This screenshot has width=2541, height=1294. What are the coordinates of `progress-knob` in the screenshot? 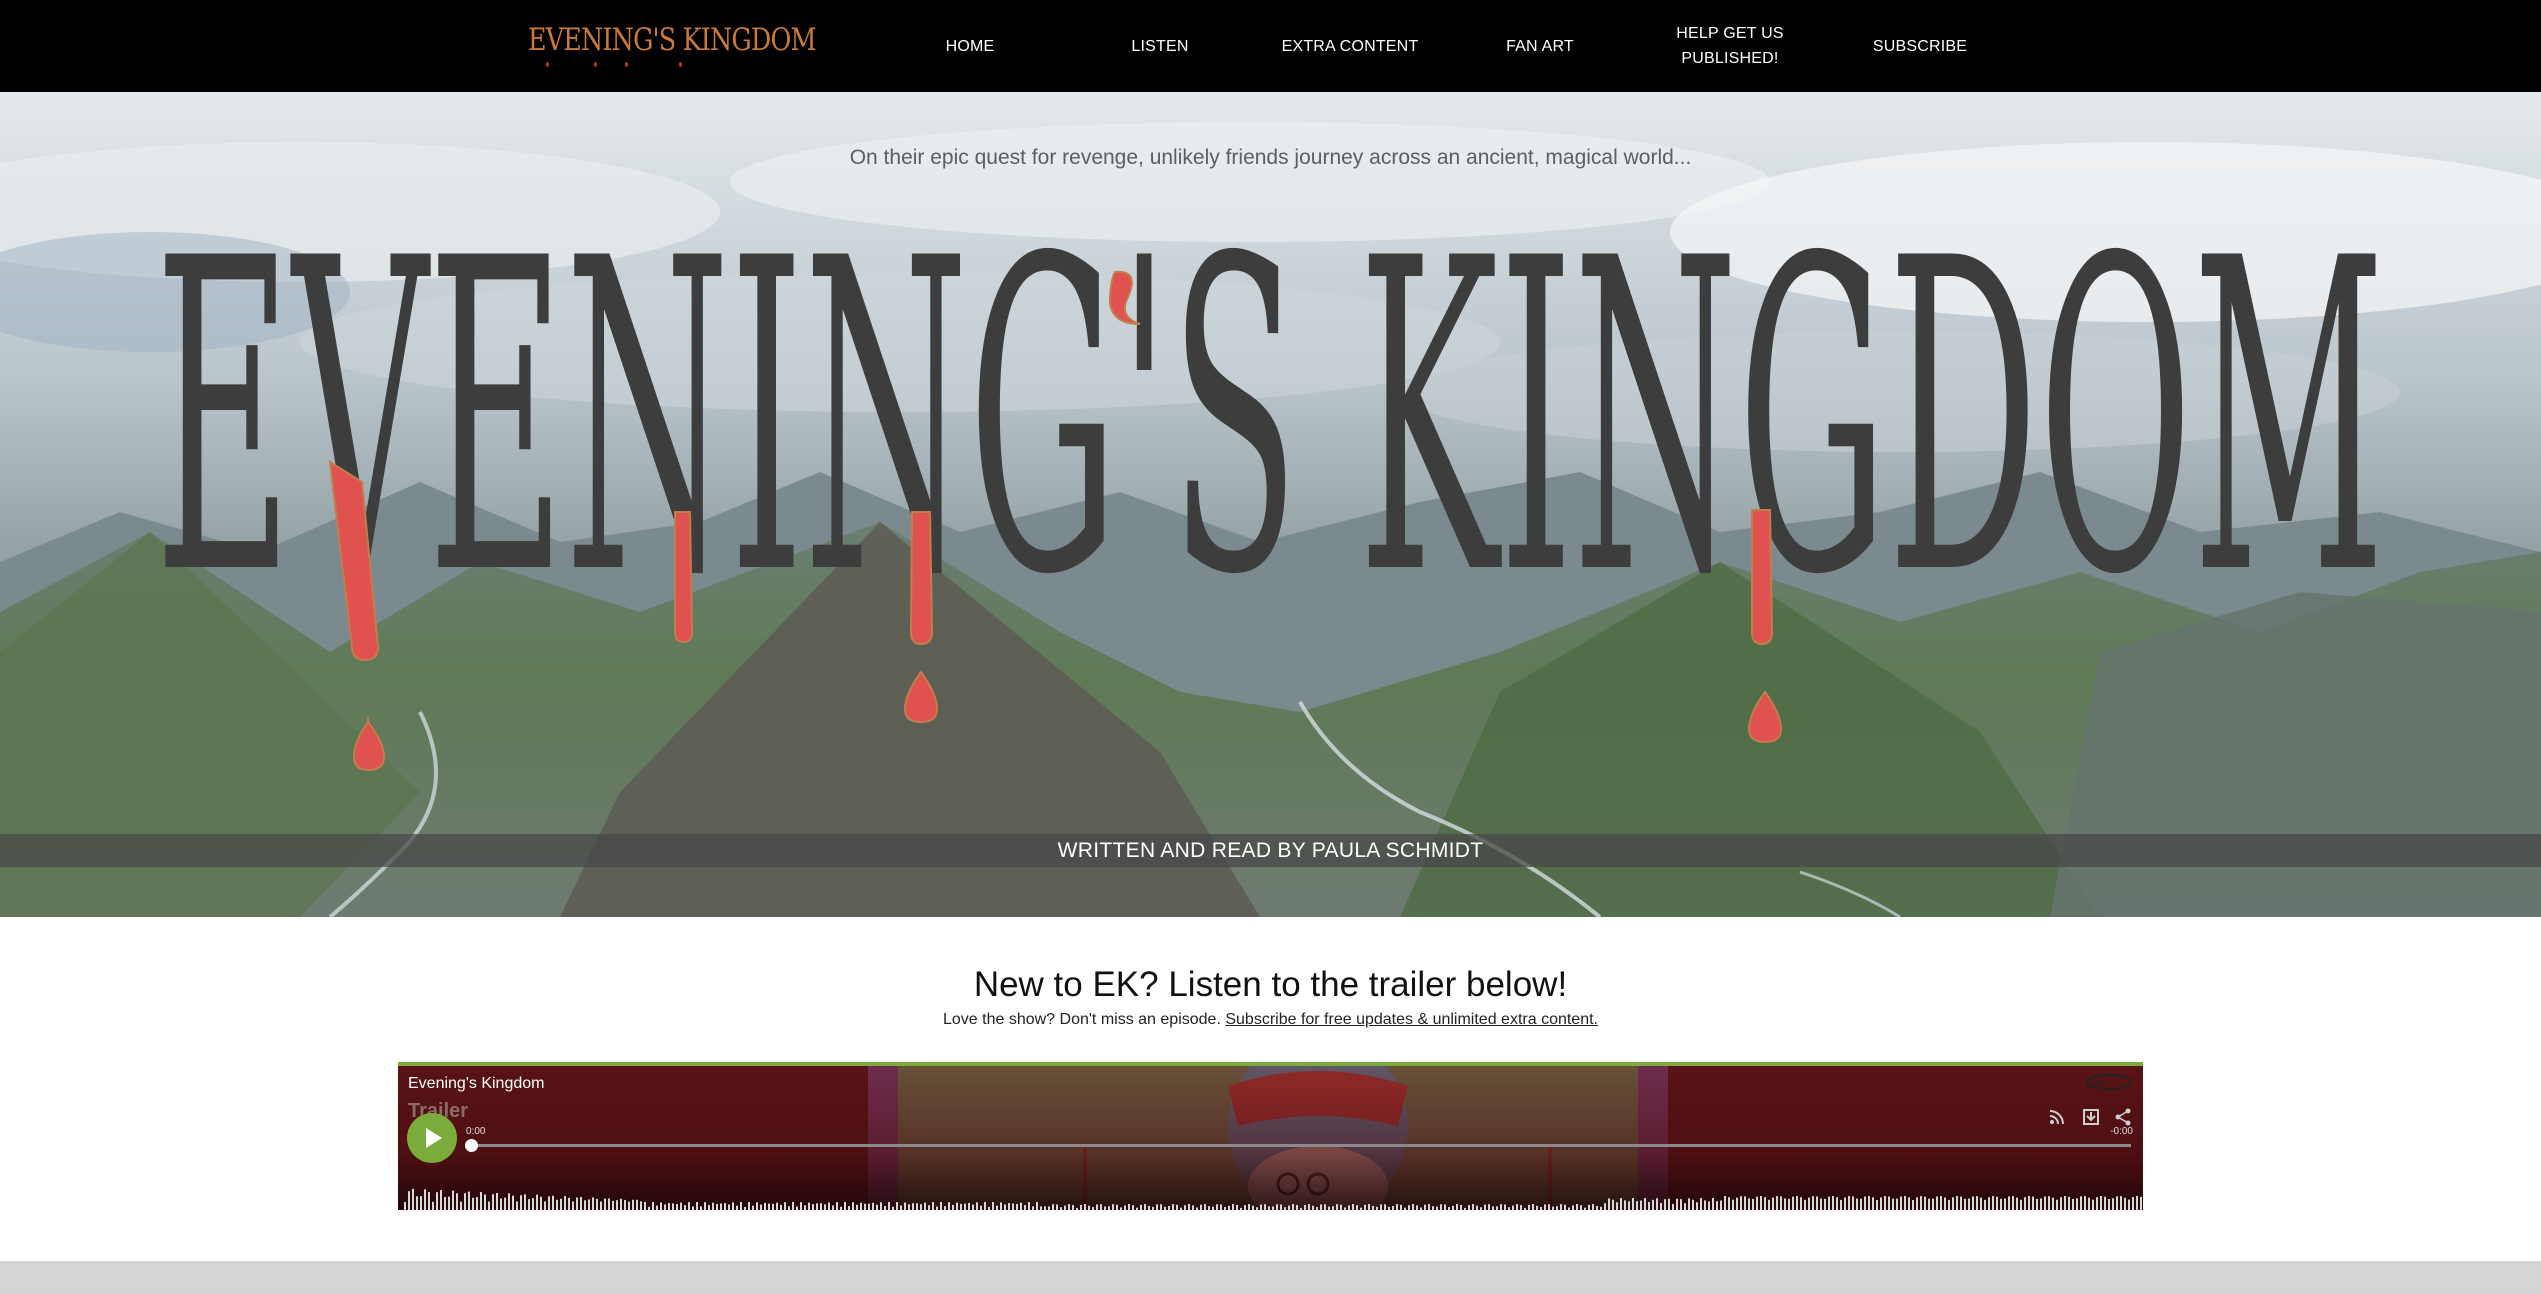 It's located at (471, 1145).